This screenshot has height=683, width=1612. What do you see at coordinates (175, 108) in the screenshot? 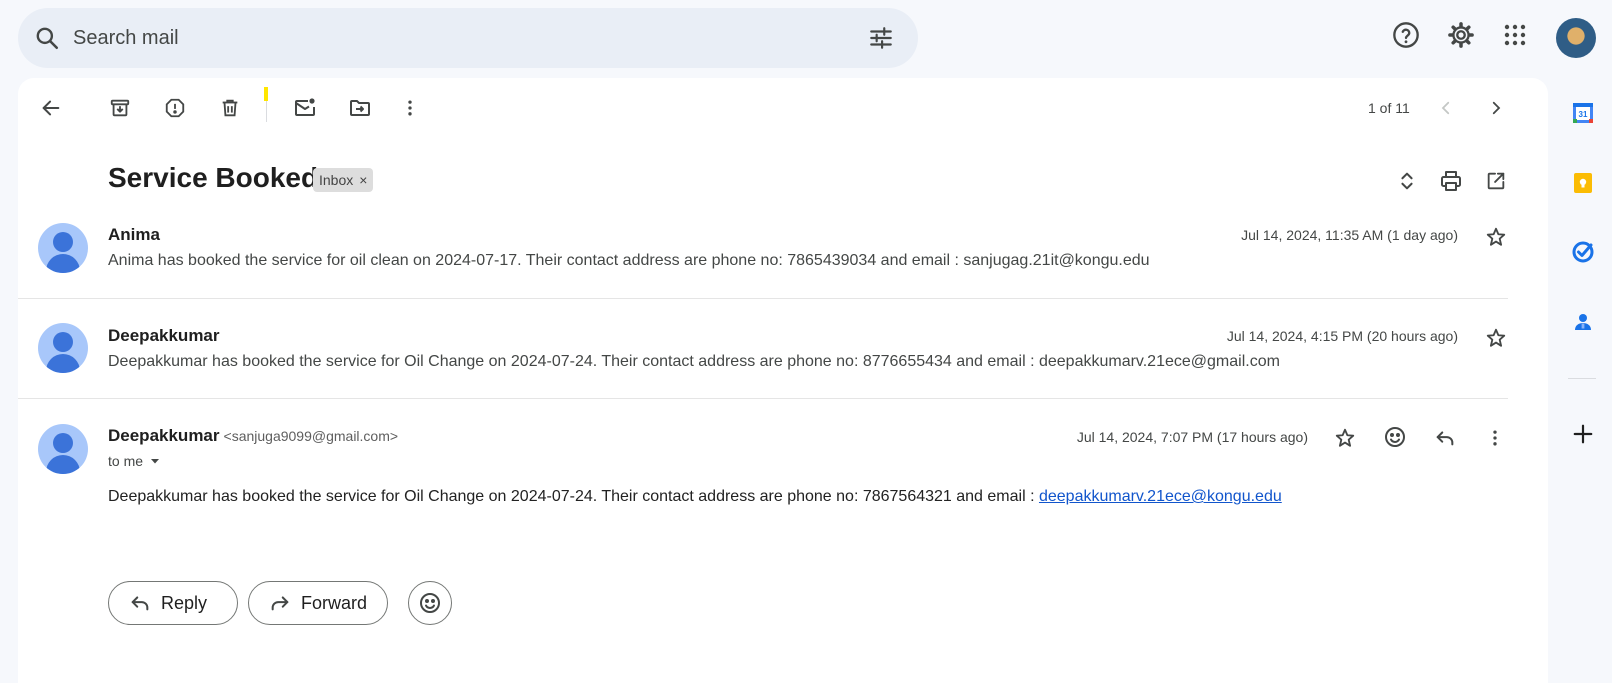
I see `report-spam-icon` at bounding box center [175, 108].